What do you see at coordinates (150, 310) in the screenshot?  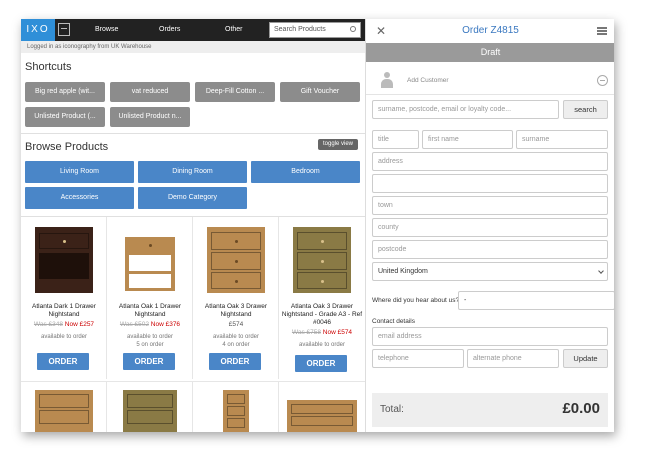 I see `product-name: Atlanta Oak 1 Drawer Nightstand` at bounding box center [150, 310].